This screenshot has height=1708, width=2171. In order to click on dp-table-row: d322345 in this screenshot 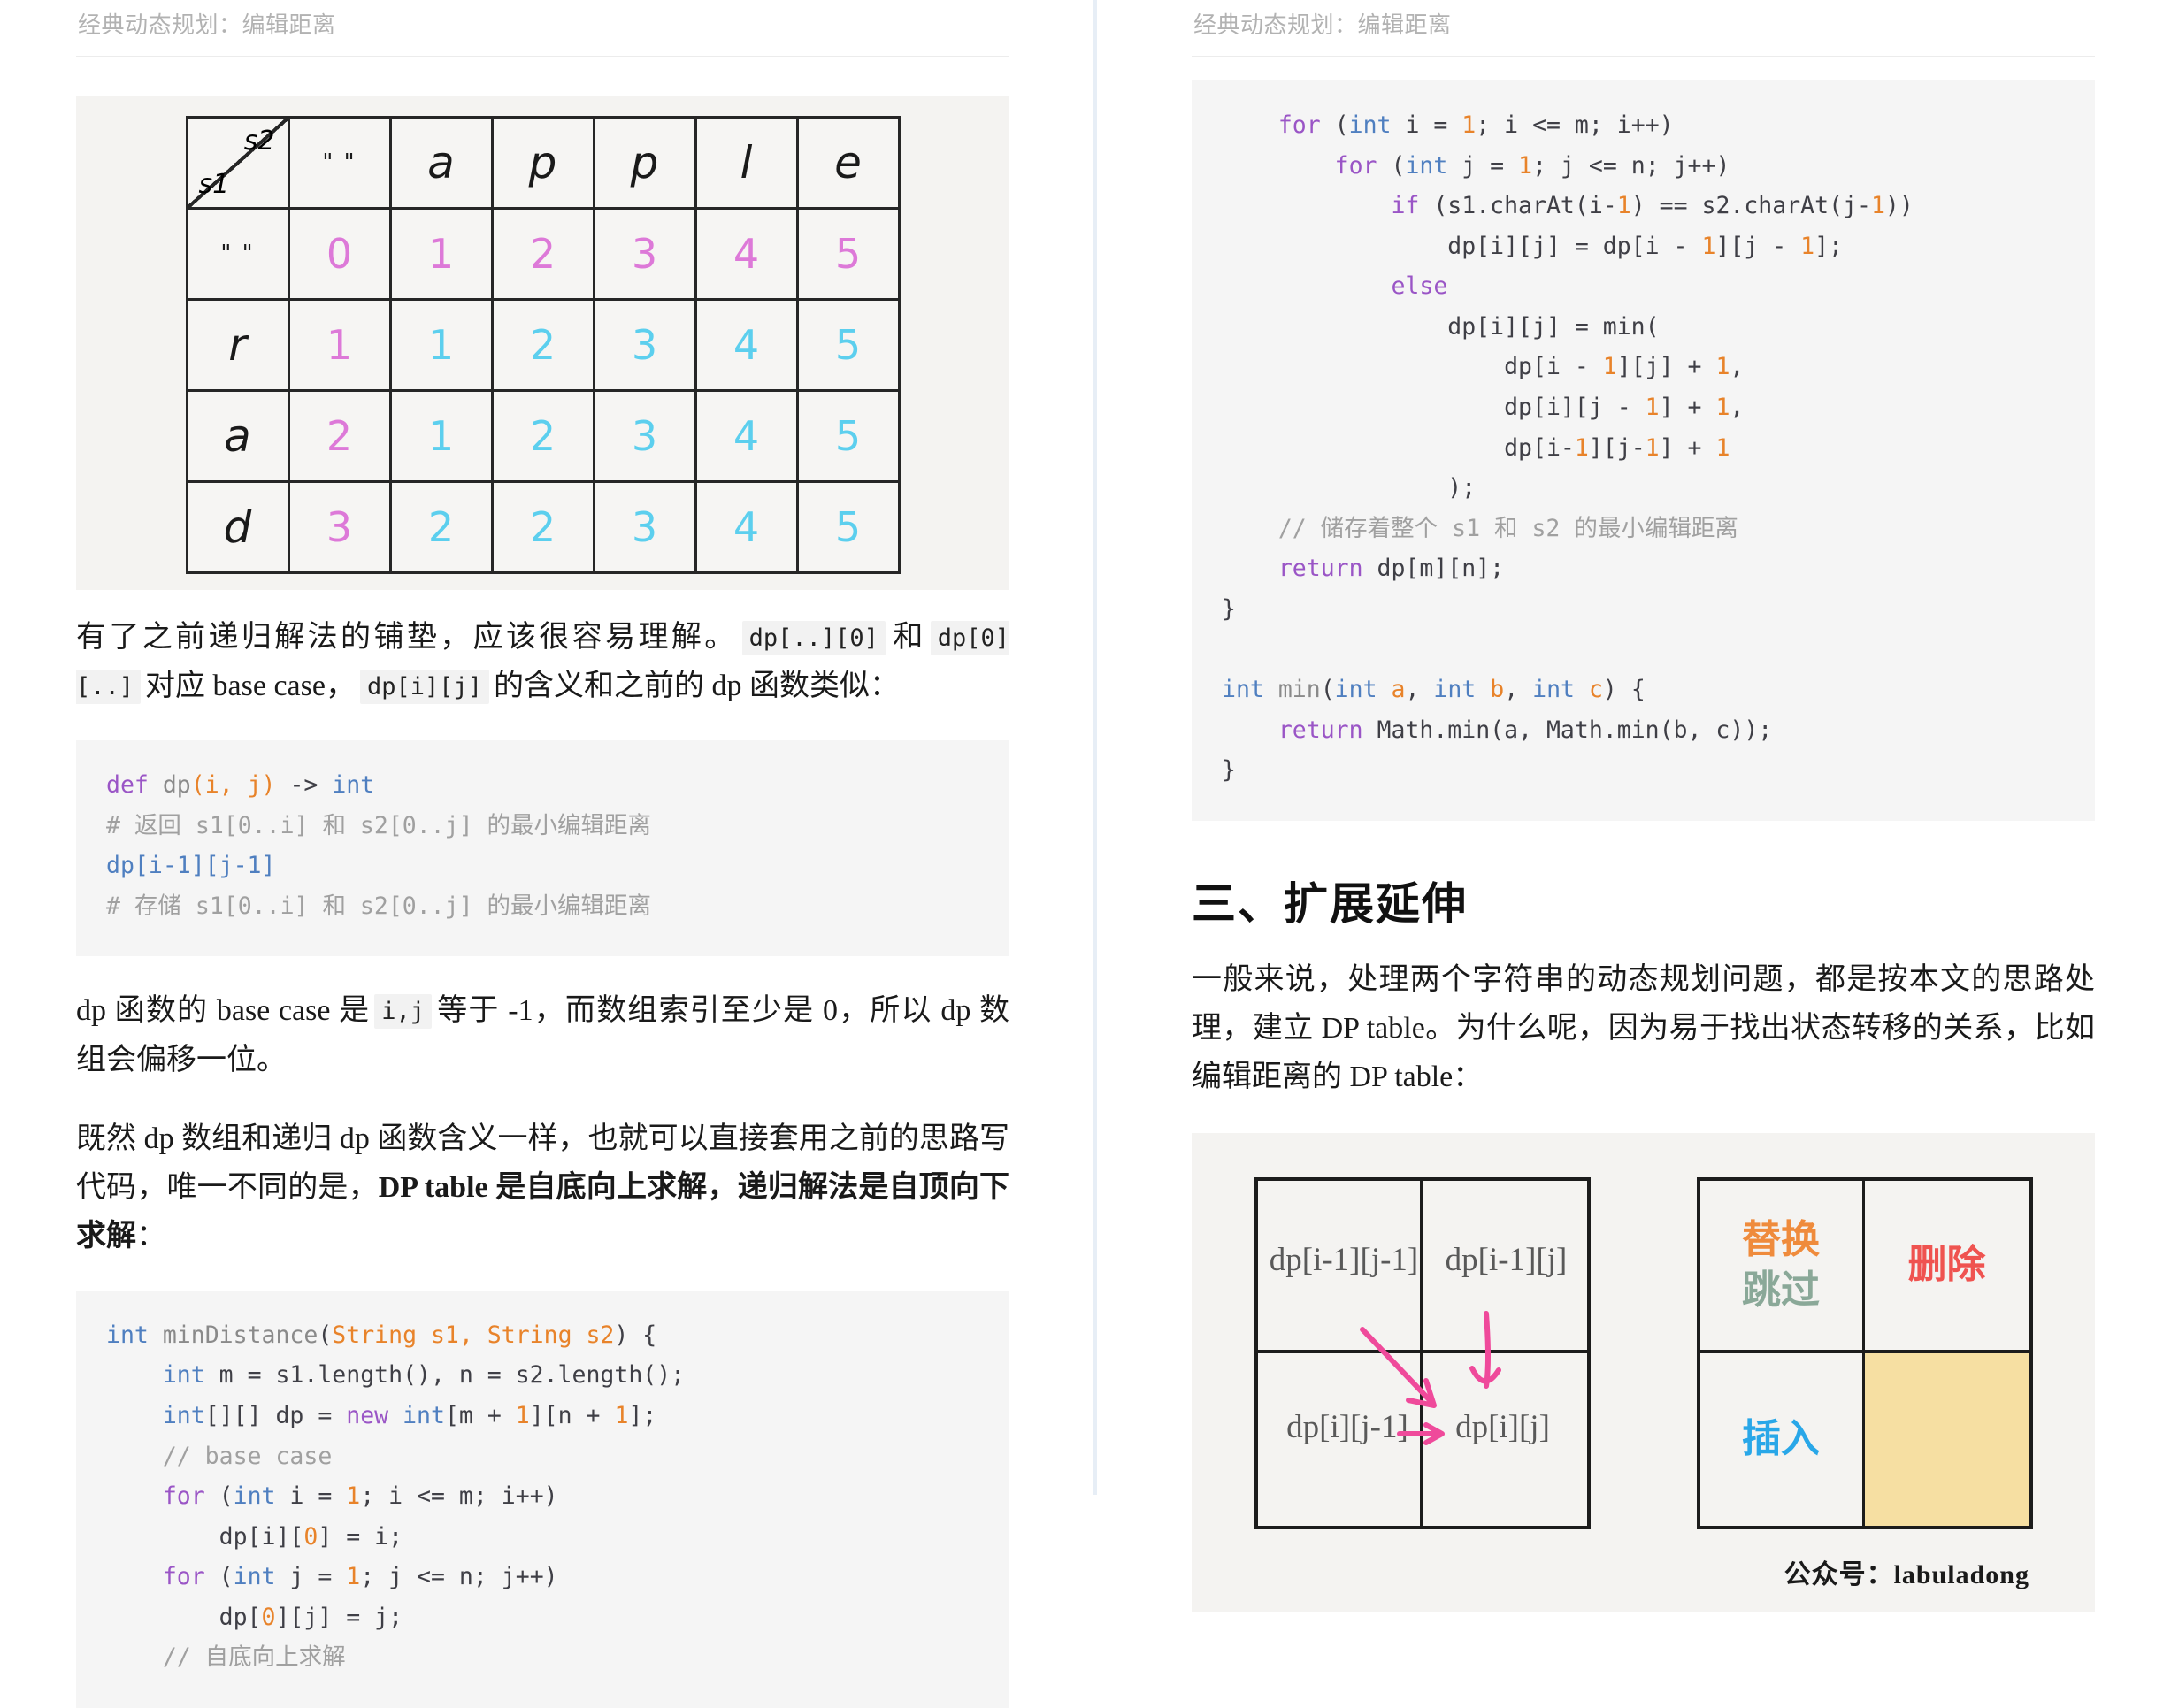, I will do `click(543, 527)`.